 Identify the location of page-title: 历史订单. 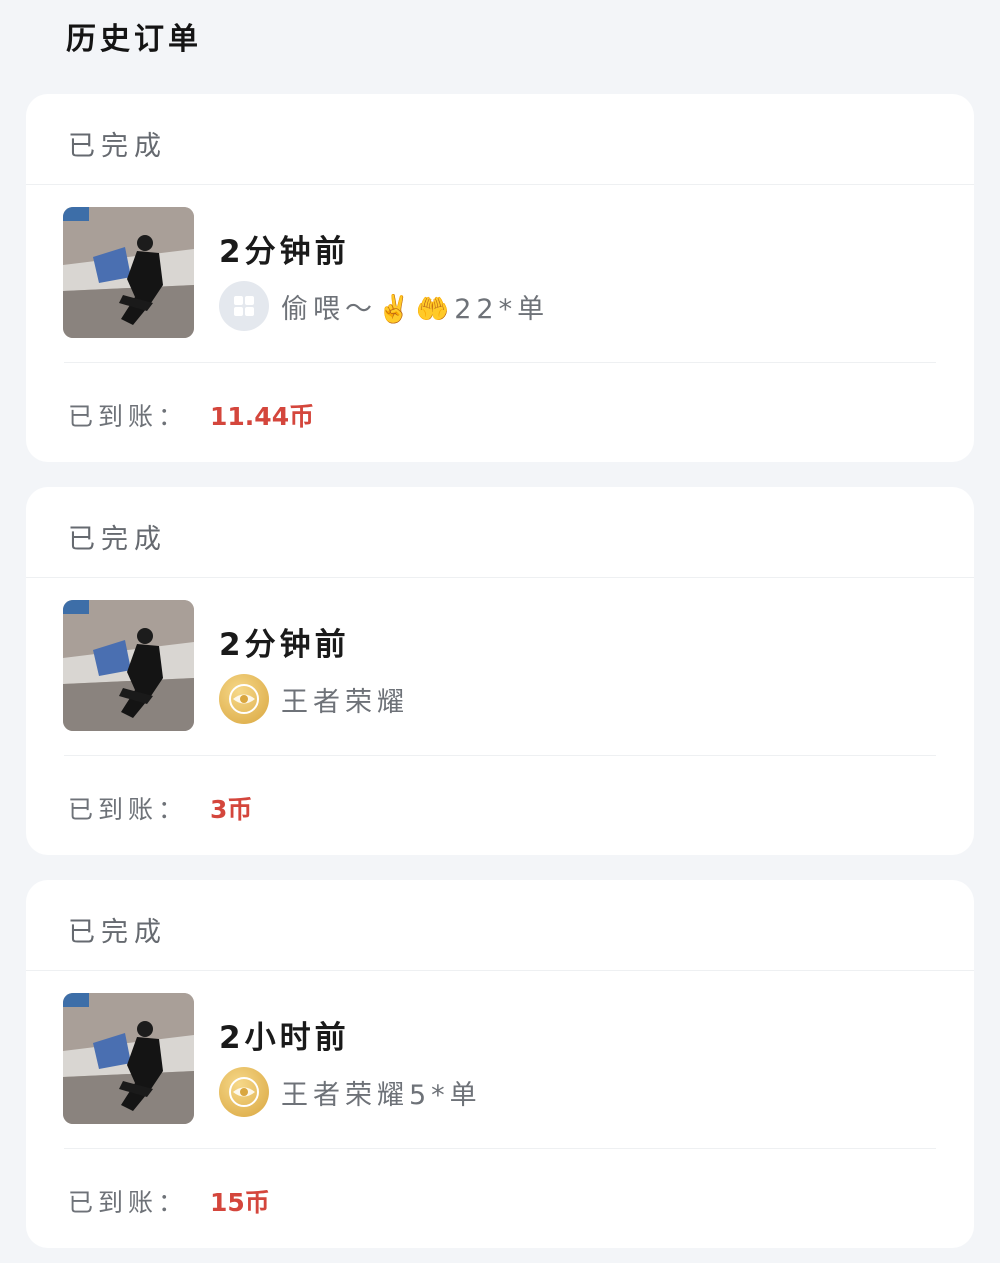
(134, 39).